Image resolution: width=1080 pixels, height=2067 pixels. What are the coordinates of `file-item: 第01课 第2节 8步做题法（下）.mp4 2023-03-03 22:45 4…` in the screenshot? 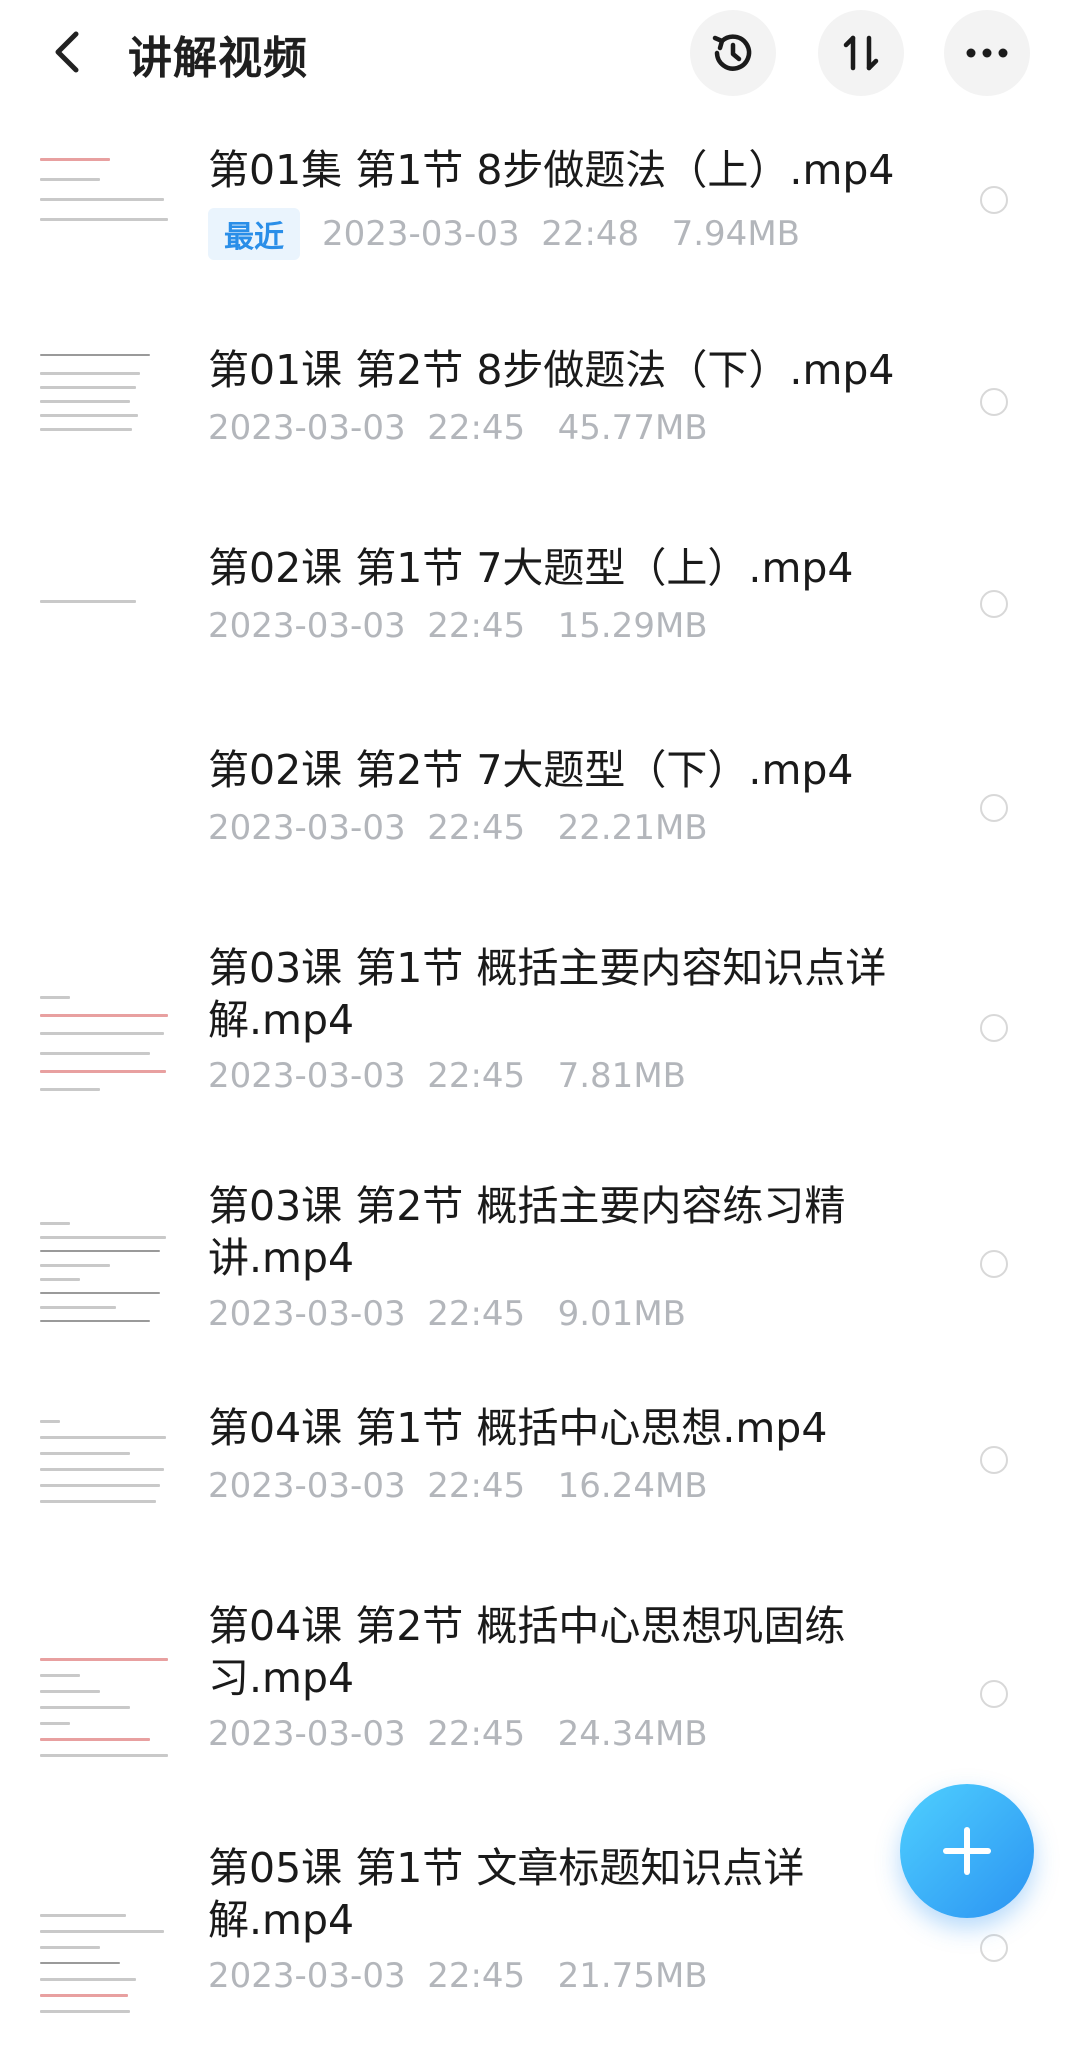 It's located at (540, 410).